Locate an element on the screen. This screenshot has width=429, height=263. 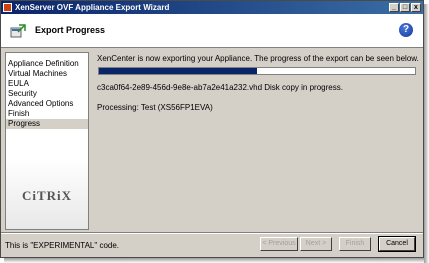
finish-button: Finish is located at coordinates (355, 244).